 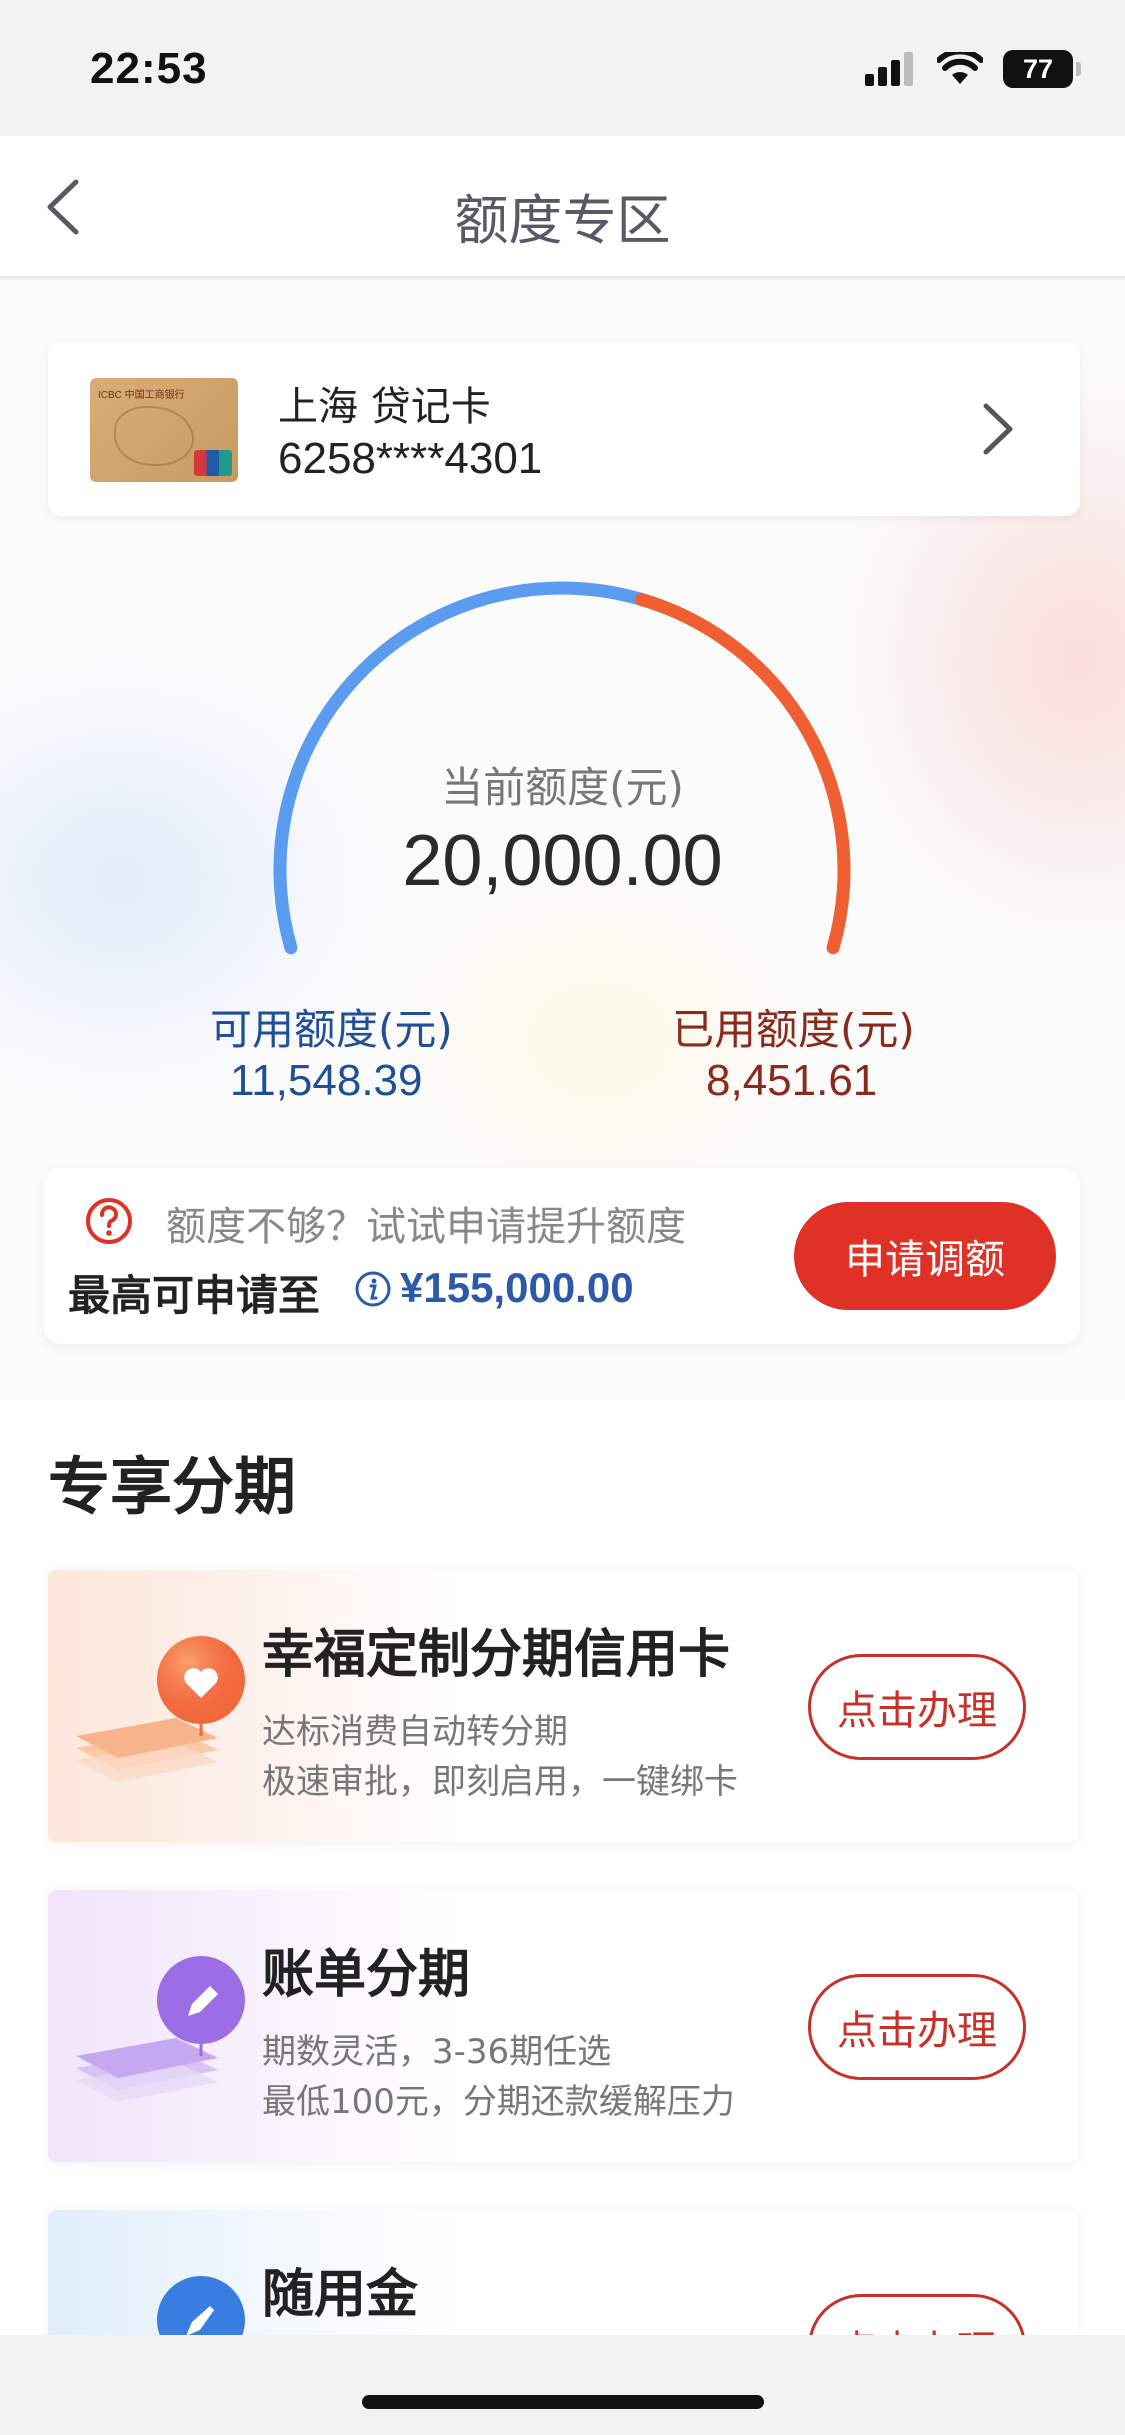 What do you see at coordinates (373, 1289) in the screenshot?
I see `info-icon` at bounding box center [373, 1289].